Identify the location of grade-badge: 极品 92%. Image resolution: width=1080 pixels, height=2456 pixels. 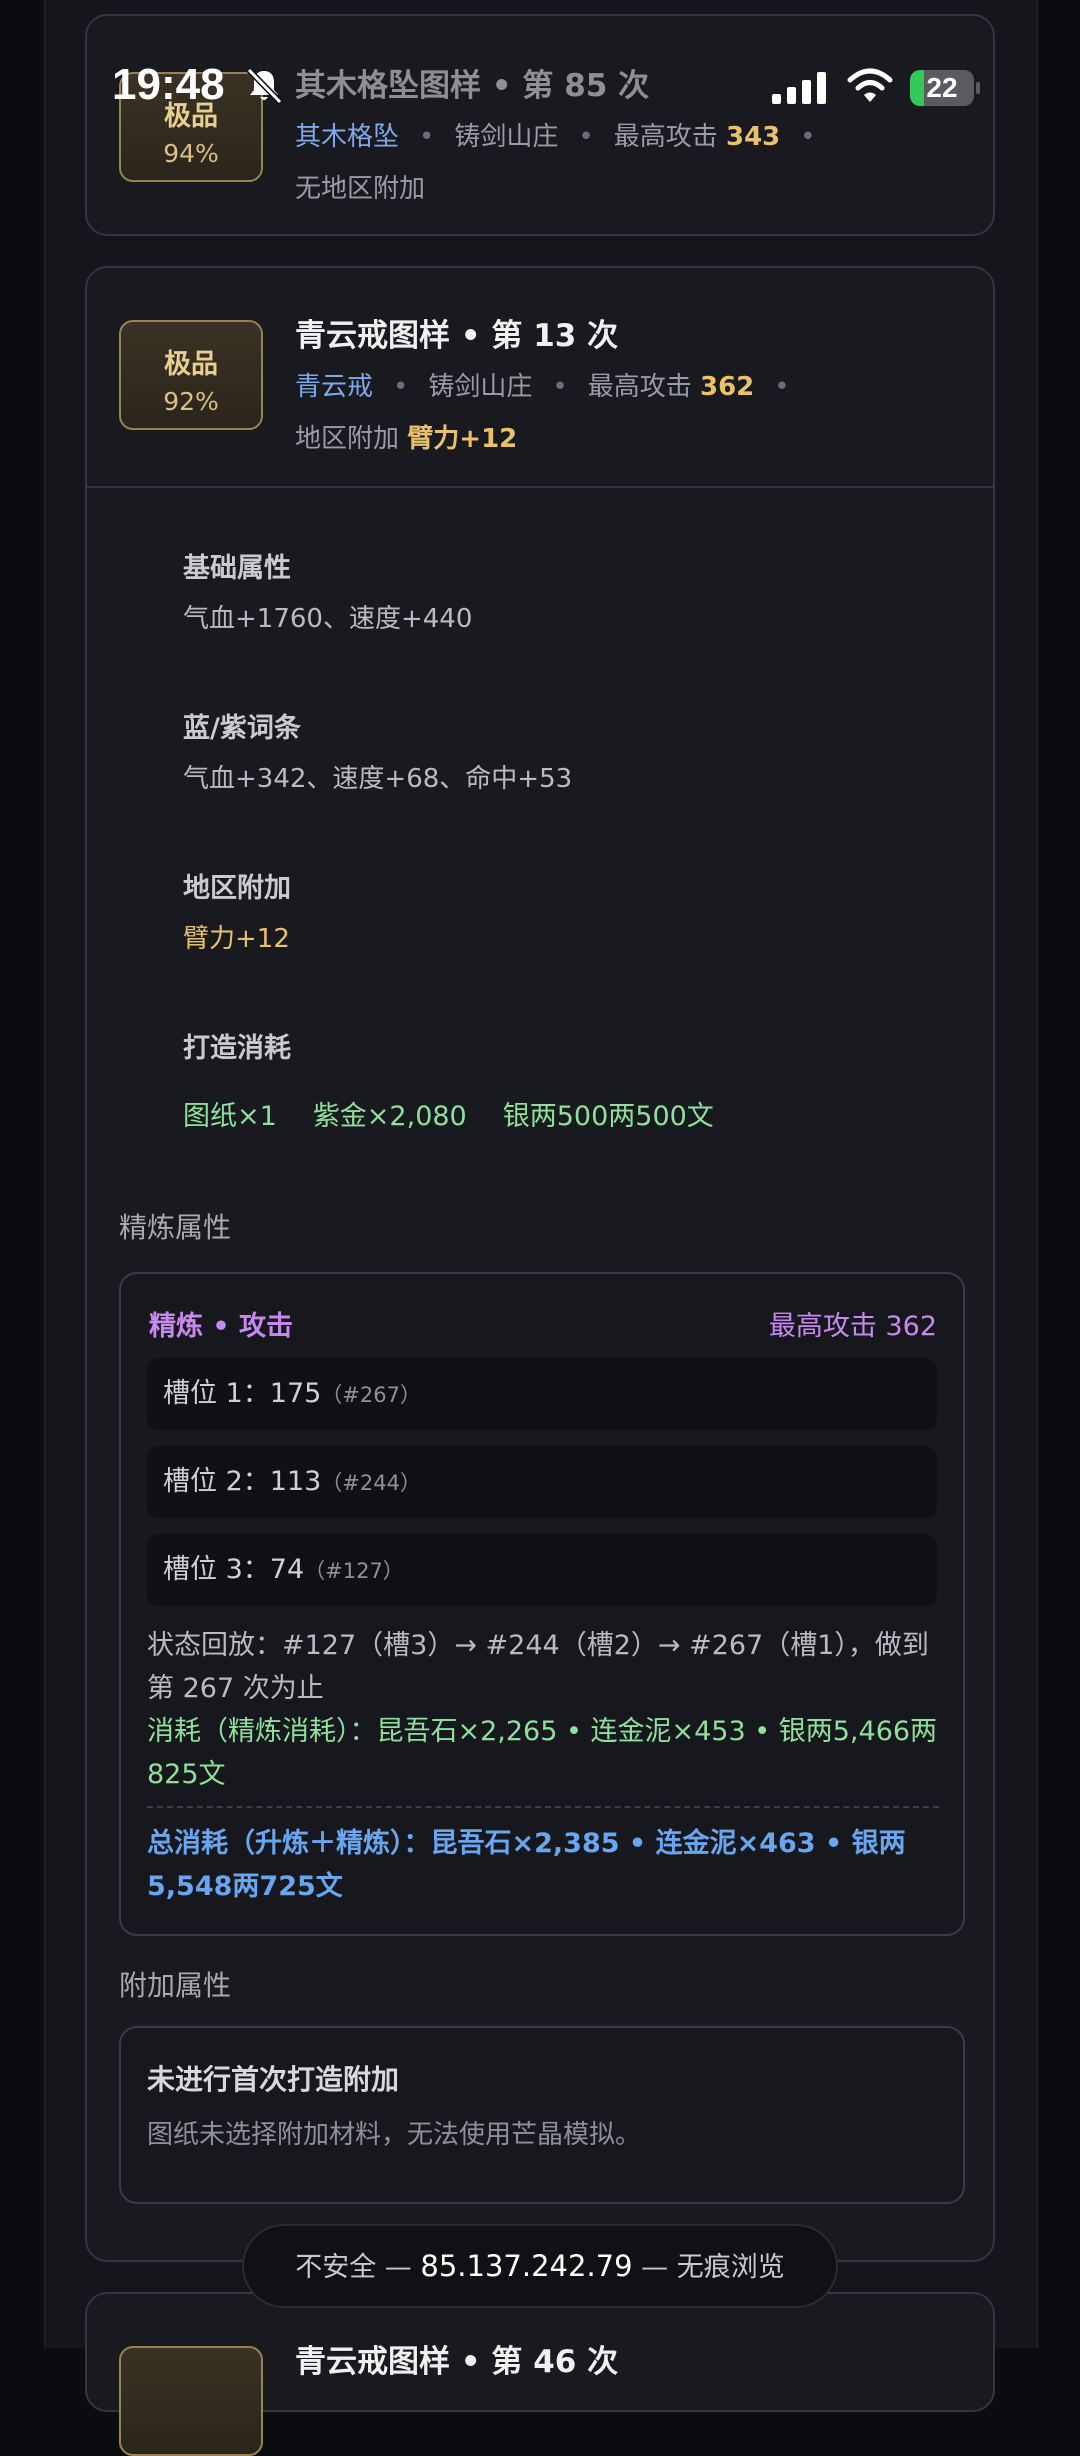
(191, 375).